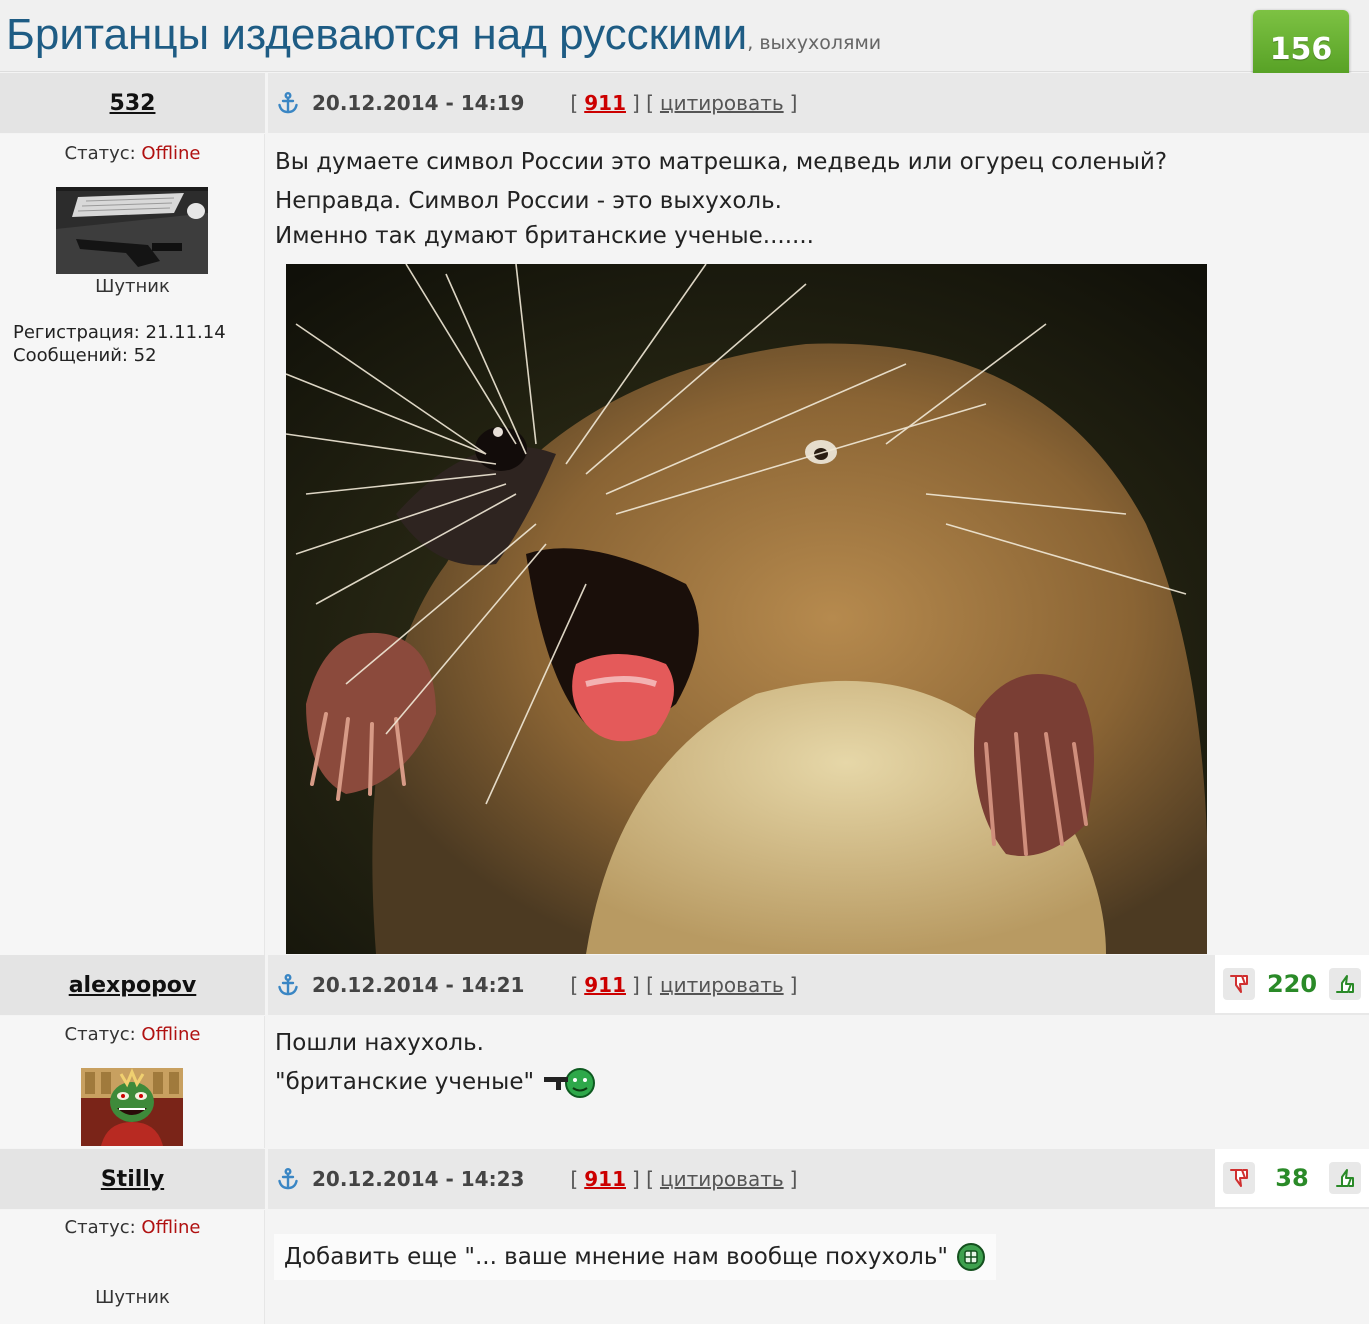 Image resolution: width=1369 pixels, height=1324 pixels. I want to click on smiley-gun-icon, so click(570, 1083).